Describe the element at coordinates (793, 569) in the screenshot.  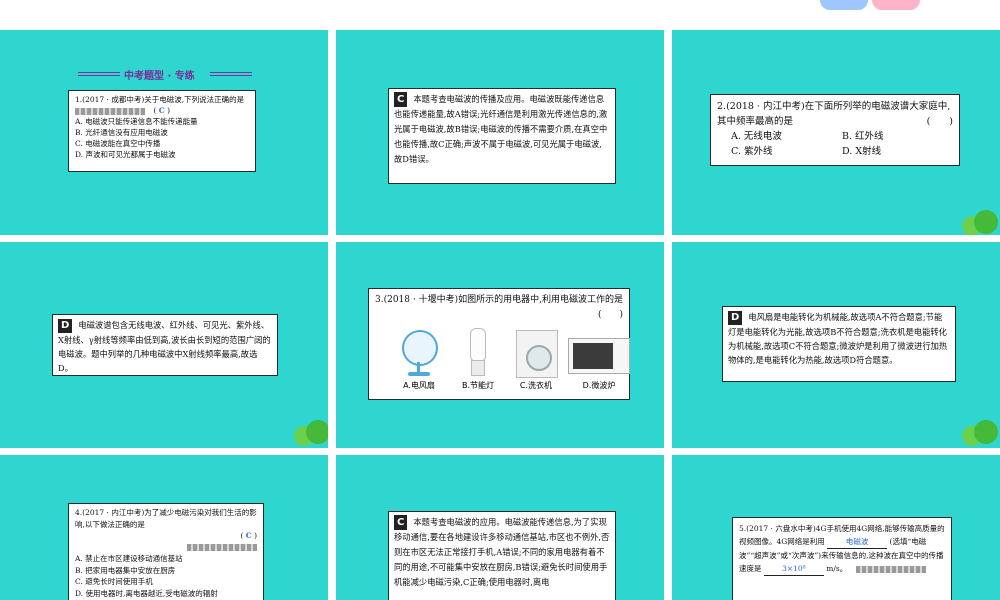
I see `answer-blank-2: 3×10⁸` at that location.